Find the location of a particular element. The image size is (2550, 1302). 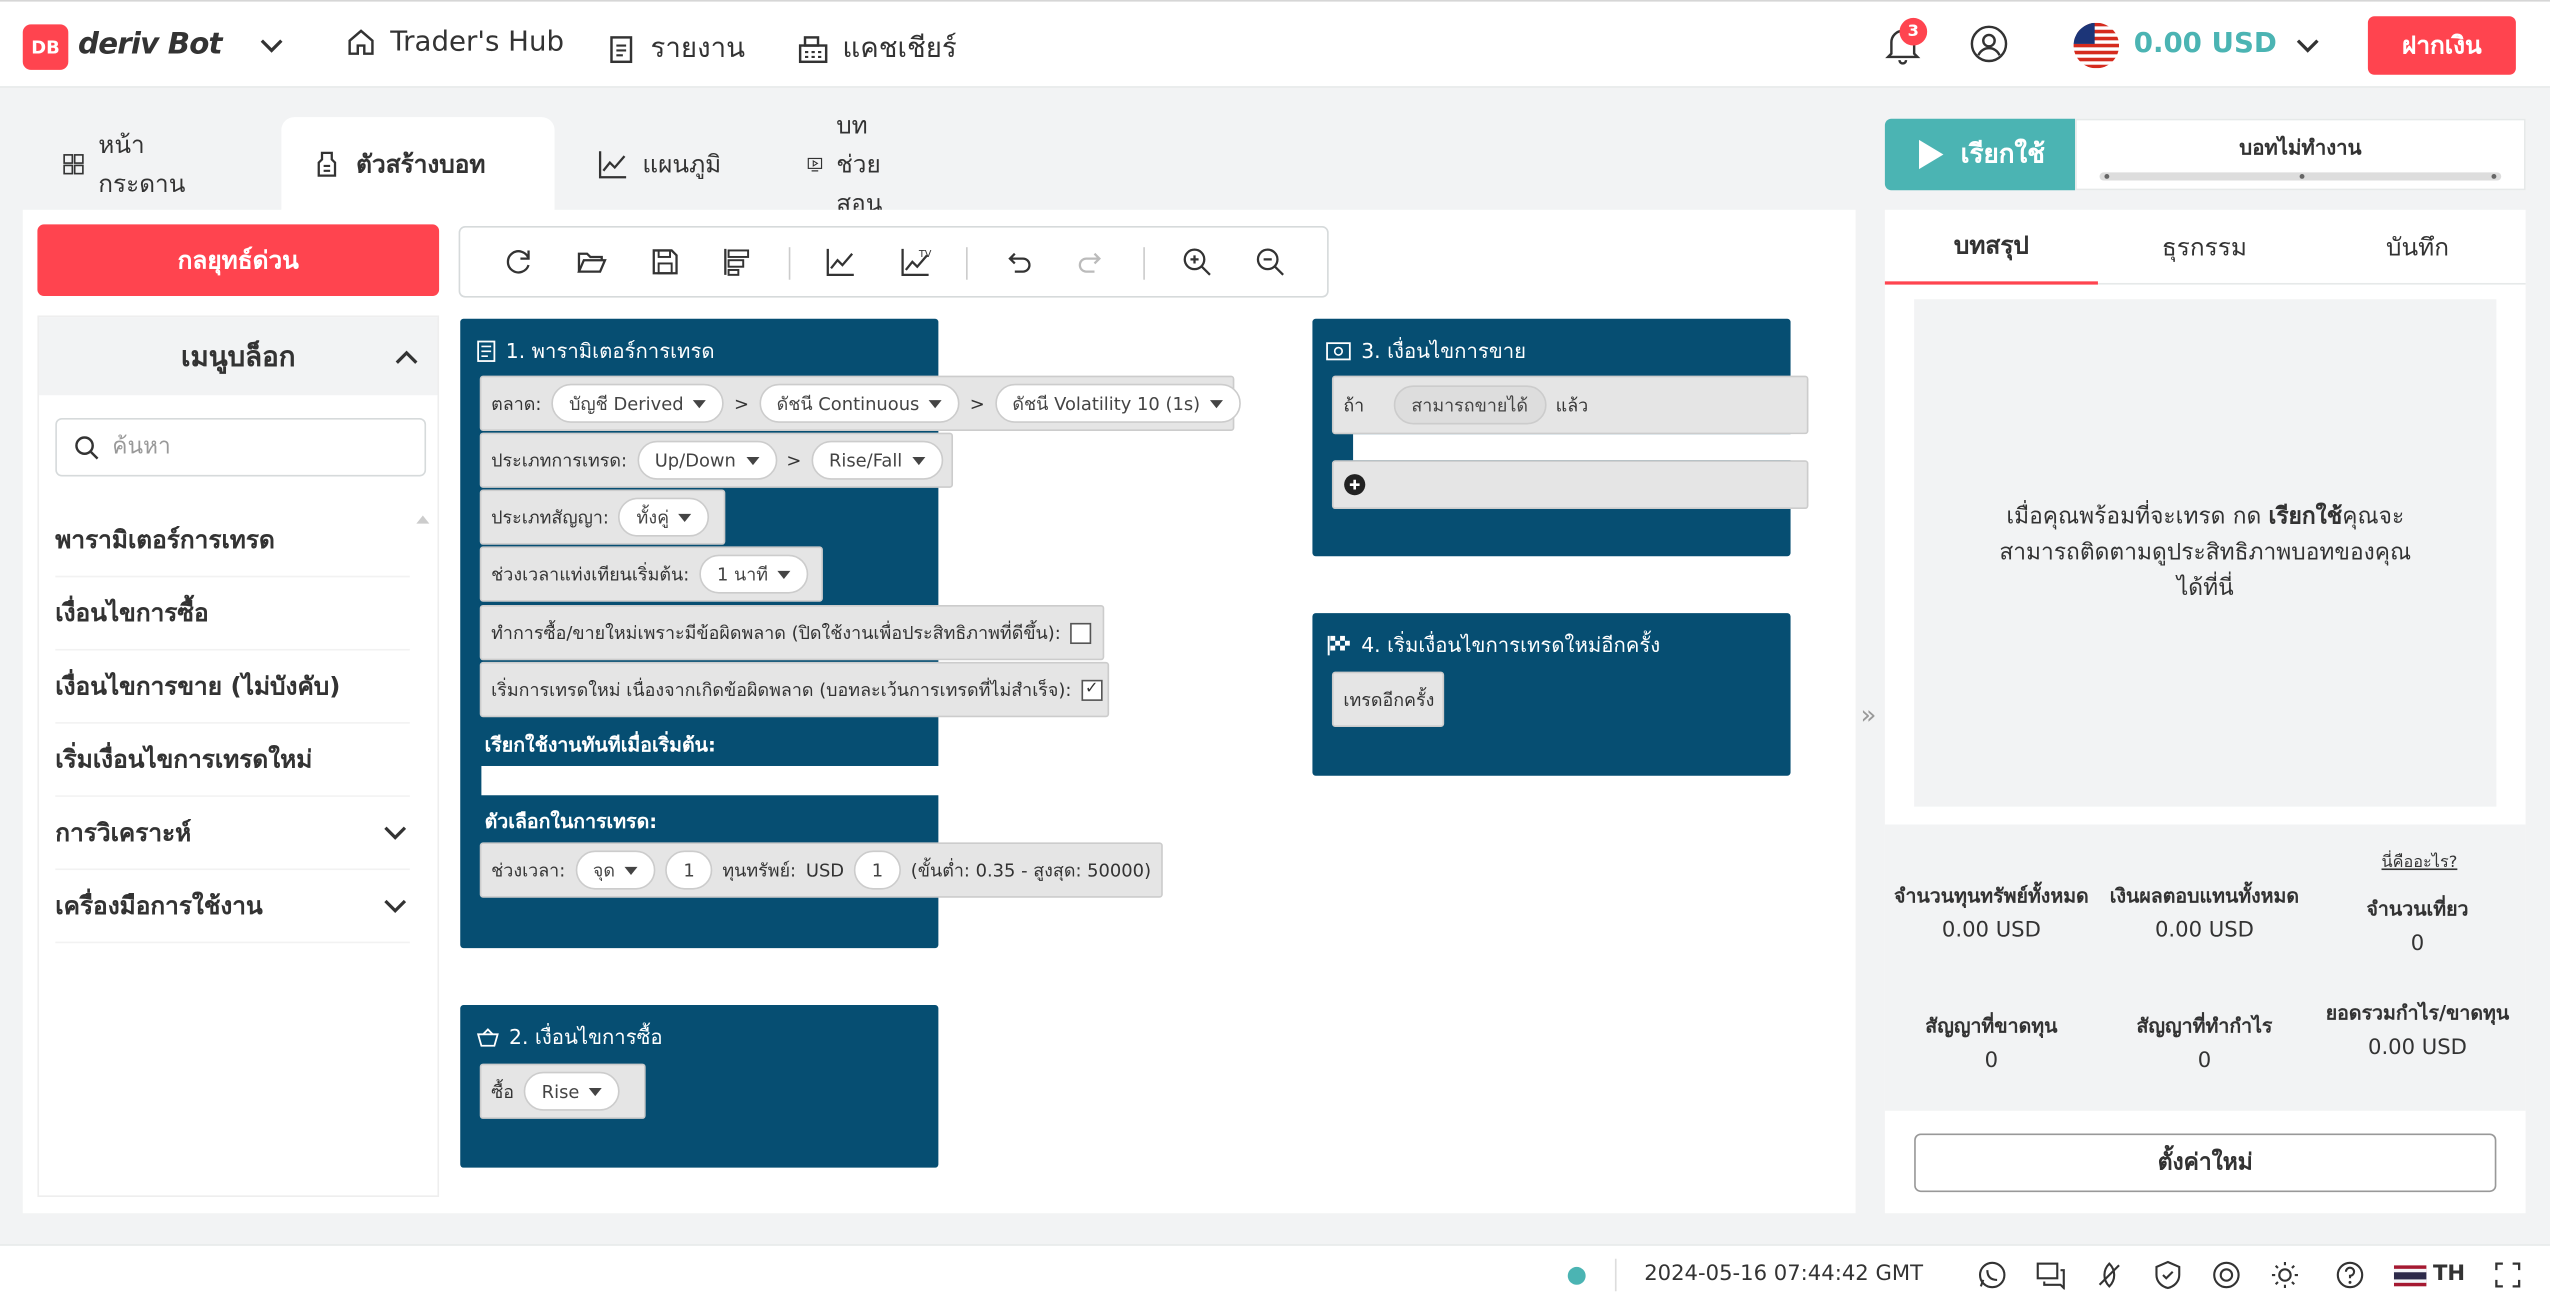

restart-buy-sell-checkbox is located at coordinates (1081, 633).